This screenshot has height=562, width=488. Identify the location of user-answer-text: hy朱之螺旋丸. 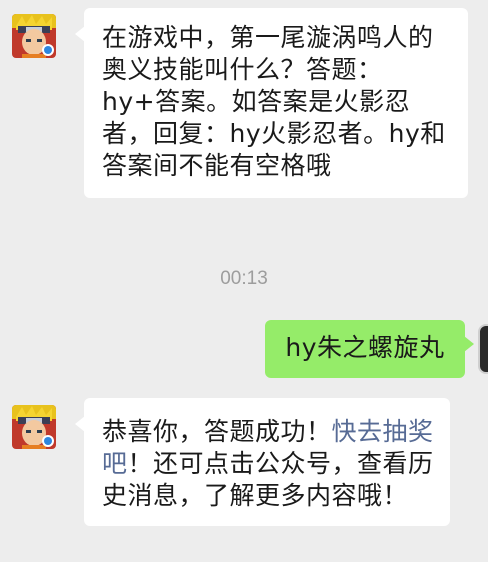
(365, 347).